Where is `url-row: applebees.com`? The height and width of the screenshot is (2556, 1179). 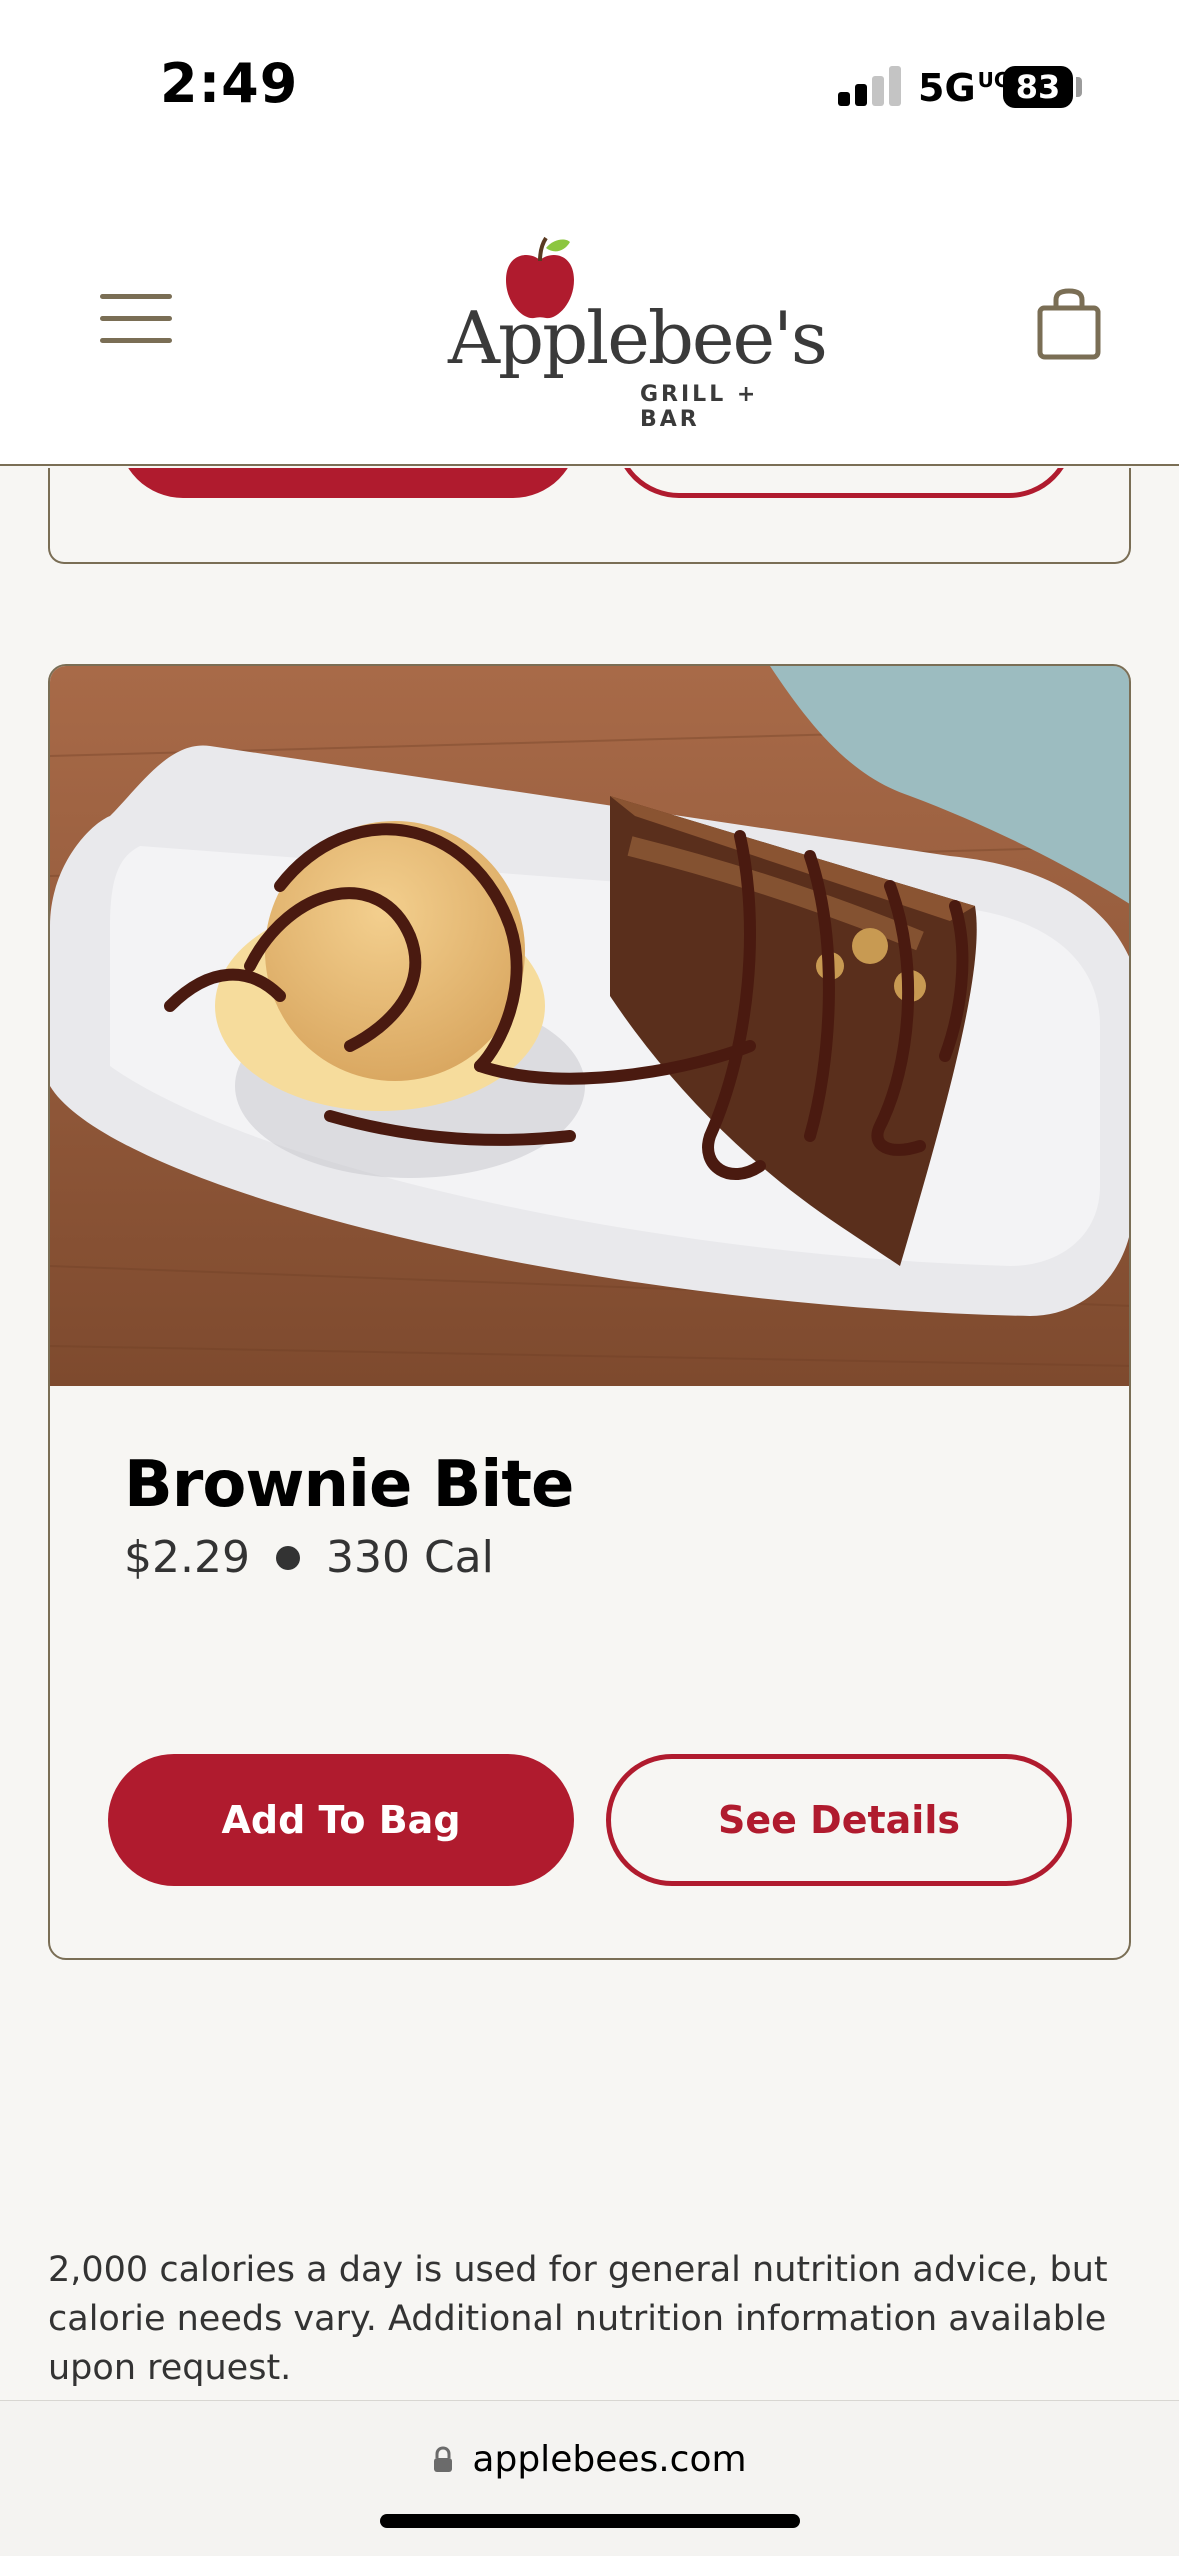 url-row: applebees.com is located at coordinates (589, 2459).